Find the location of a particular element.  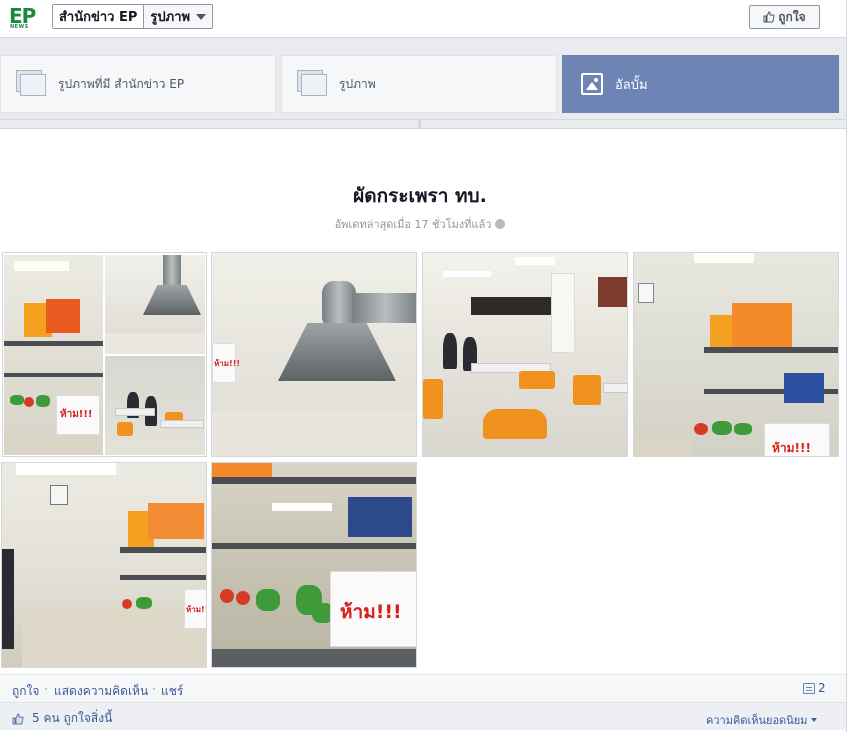

logo-subtext: NEWS is located at coordinates (19, 27).